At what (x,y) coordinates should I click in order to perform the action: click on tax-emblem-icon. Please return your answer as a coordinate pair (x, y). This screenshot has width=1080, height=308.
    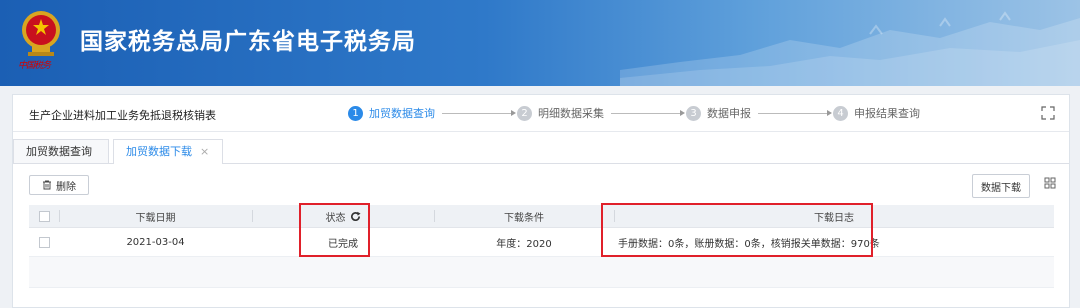
    Looking at the image, I should click on (41, 33).